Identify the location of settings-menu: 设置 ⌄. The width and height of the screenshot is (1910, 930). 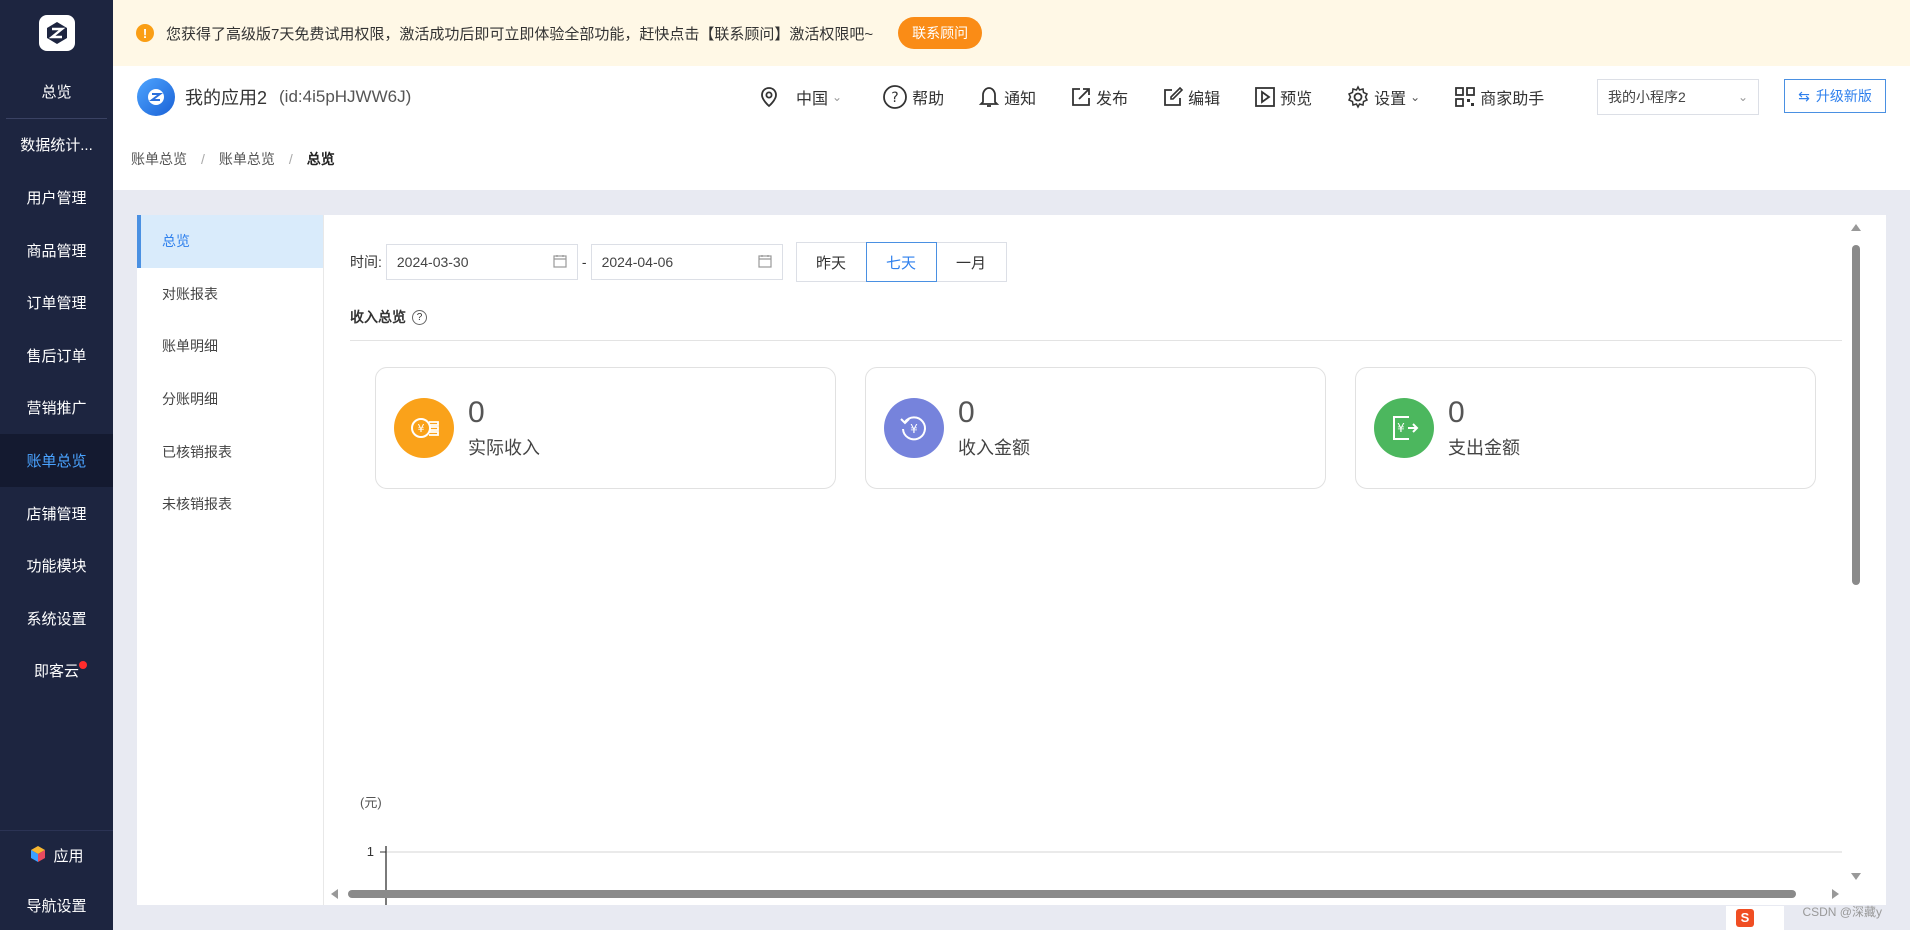
(1383, 97).